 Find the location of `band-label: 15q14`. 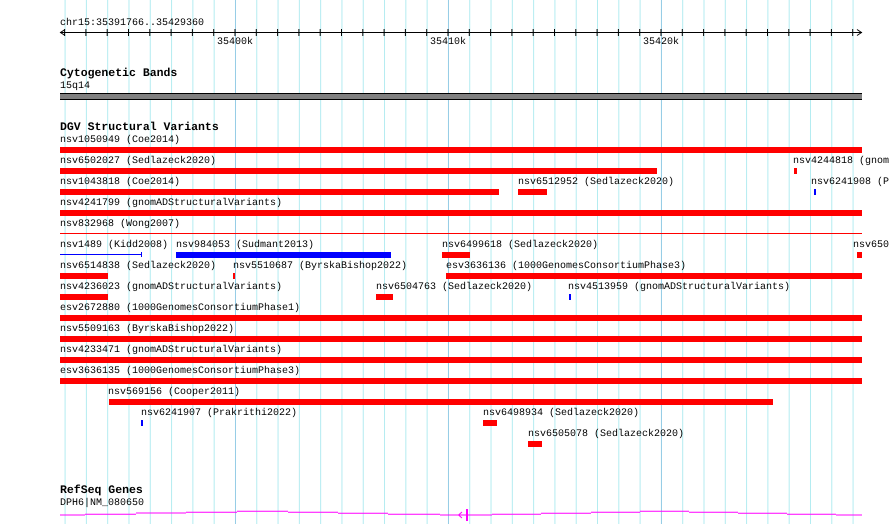

band-label: 15q14 is located at coordinates (75, 86).